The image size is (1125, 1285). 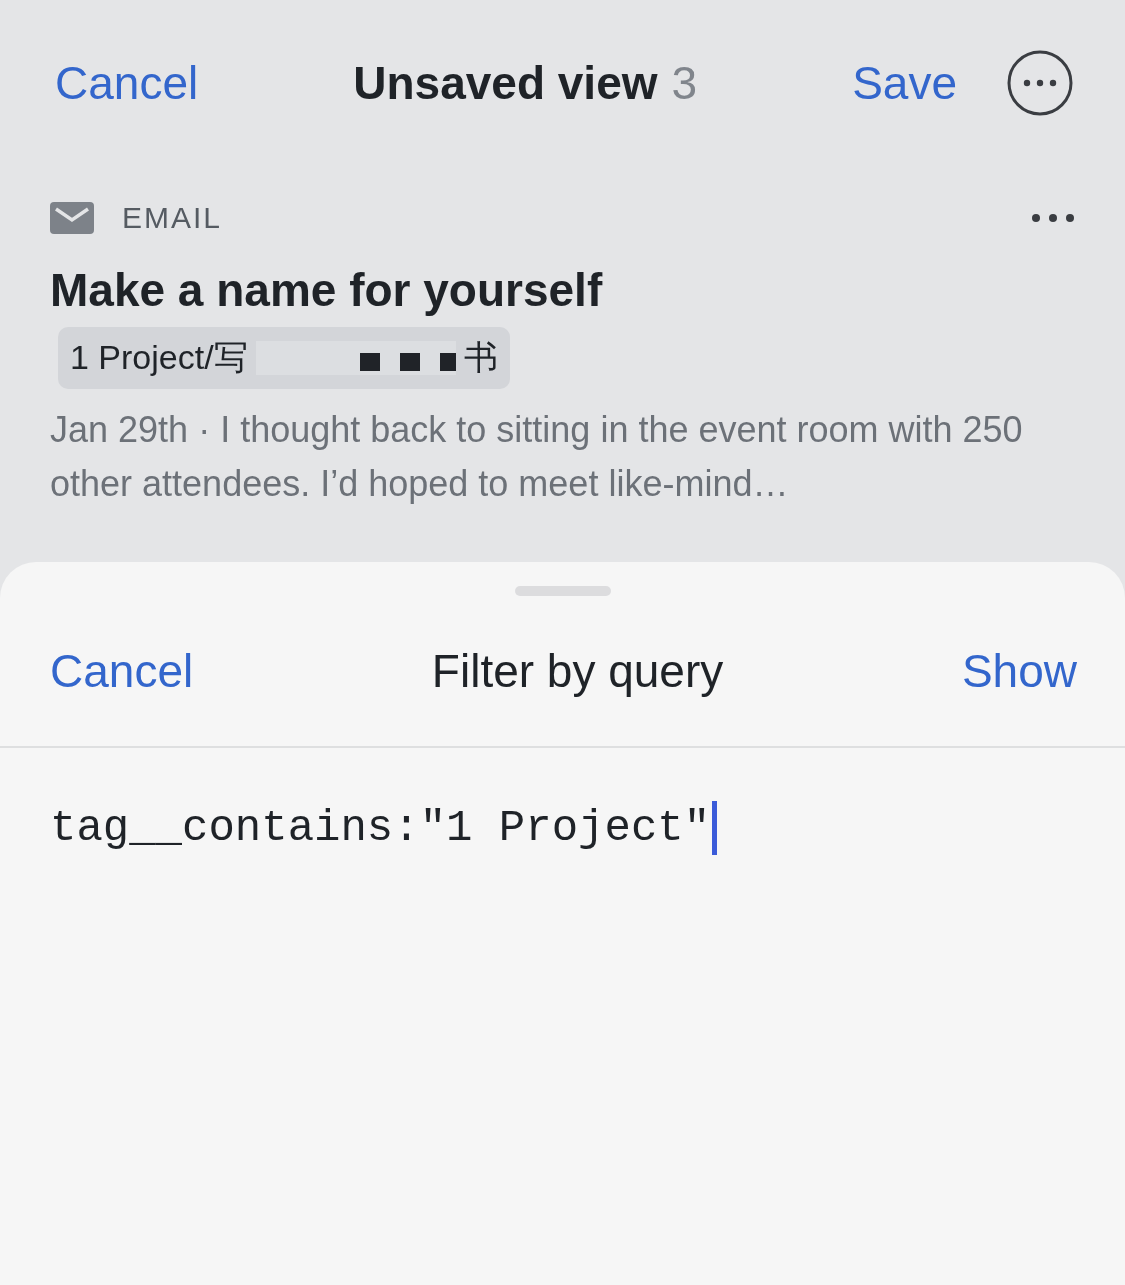 What do you see at coordinates (904, 82) in the screenshot?
I see `save-button: Save` at bounding box center [904, 82].